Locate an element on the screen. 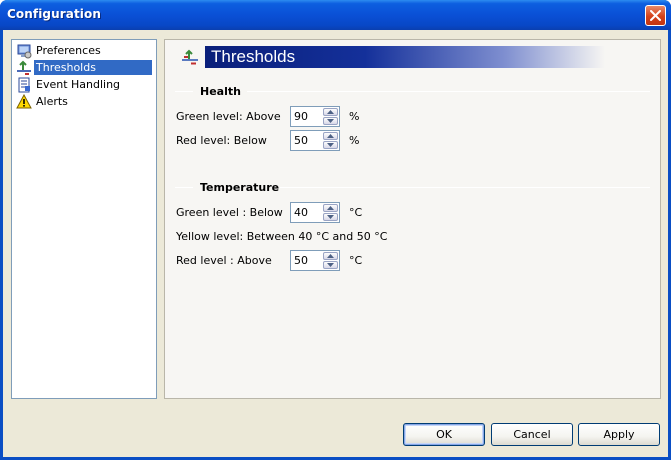 The image size is (671, 460). temperature-green-unit: °C is located at coordinates (356, 212).